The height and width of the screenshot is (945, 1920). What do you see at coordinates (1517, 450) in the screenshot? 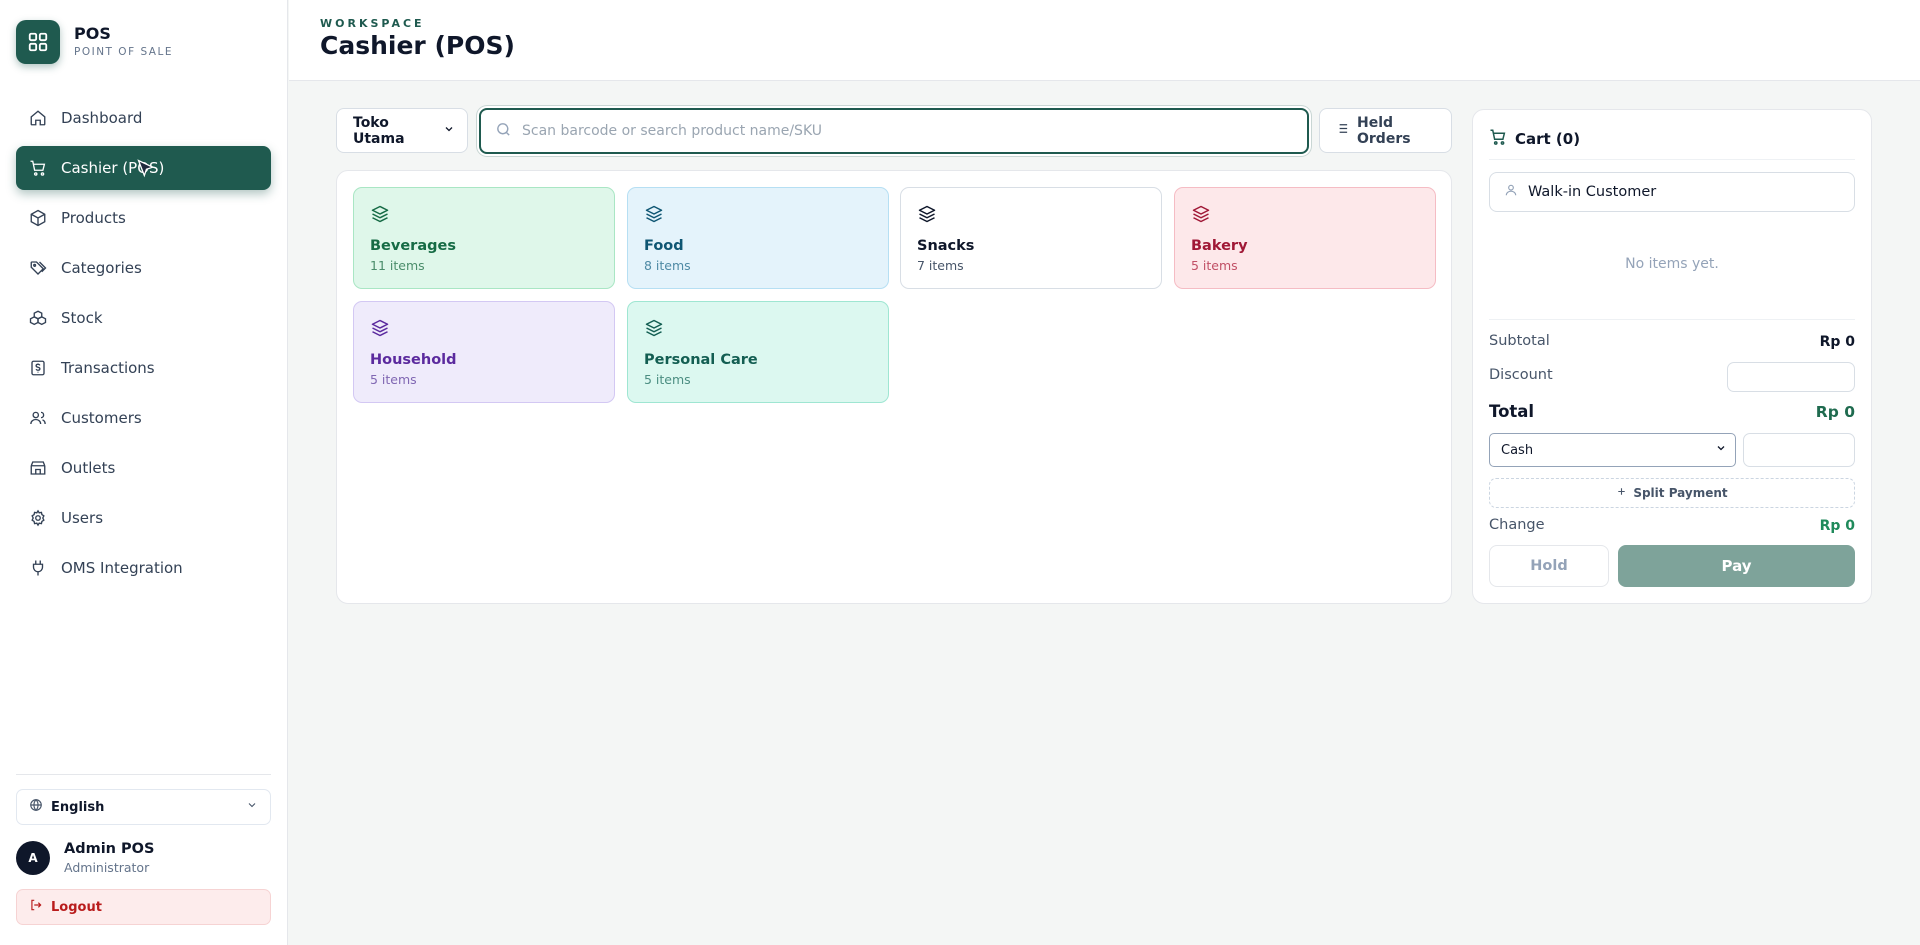
I see `payment-method-value: Cash` at bounding box center [1517, 450].